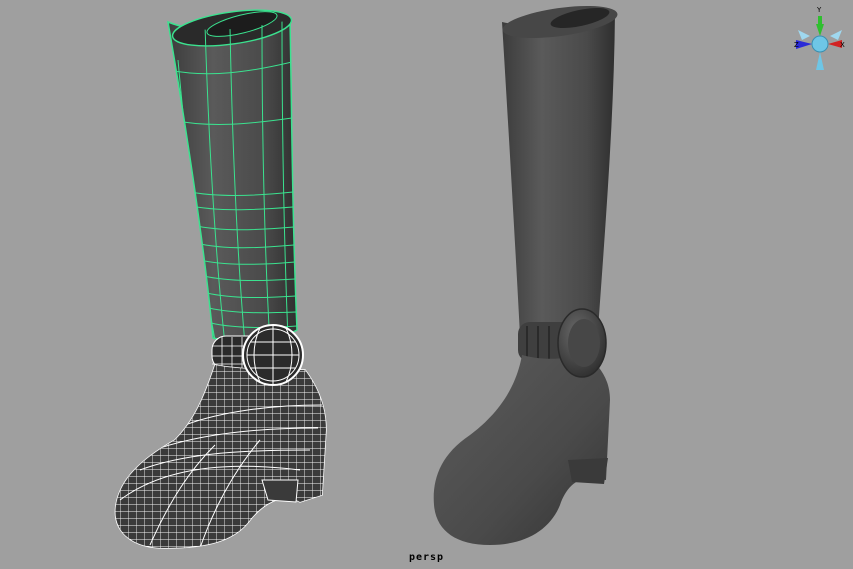 The image size is (853, 569). What do you see at coordinates (842, 45) in the screenshot?
I see `x-axis-label: X` at bounding box center [842, 45].